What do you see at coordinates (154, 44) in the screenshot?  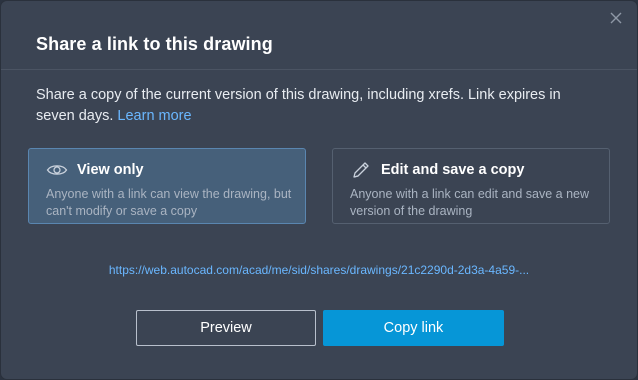 I see `dialog-title: Share a link to this drawing` at bounding box center [154, 44].